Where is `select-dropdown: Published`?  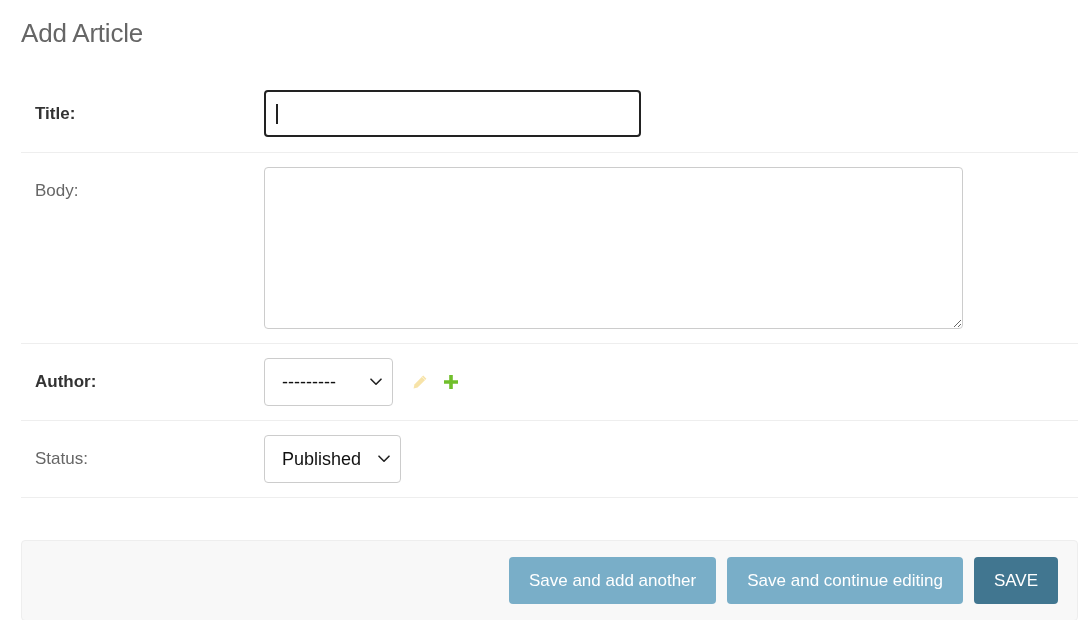 select-dropdown: Published is located at coordinates (333, 459).